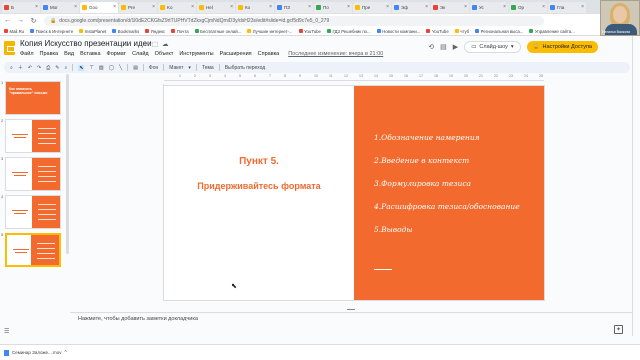 This screenshot has width=640, height=360. I want to click on menu-item: Правка, so click(49, 54).